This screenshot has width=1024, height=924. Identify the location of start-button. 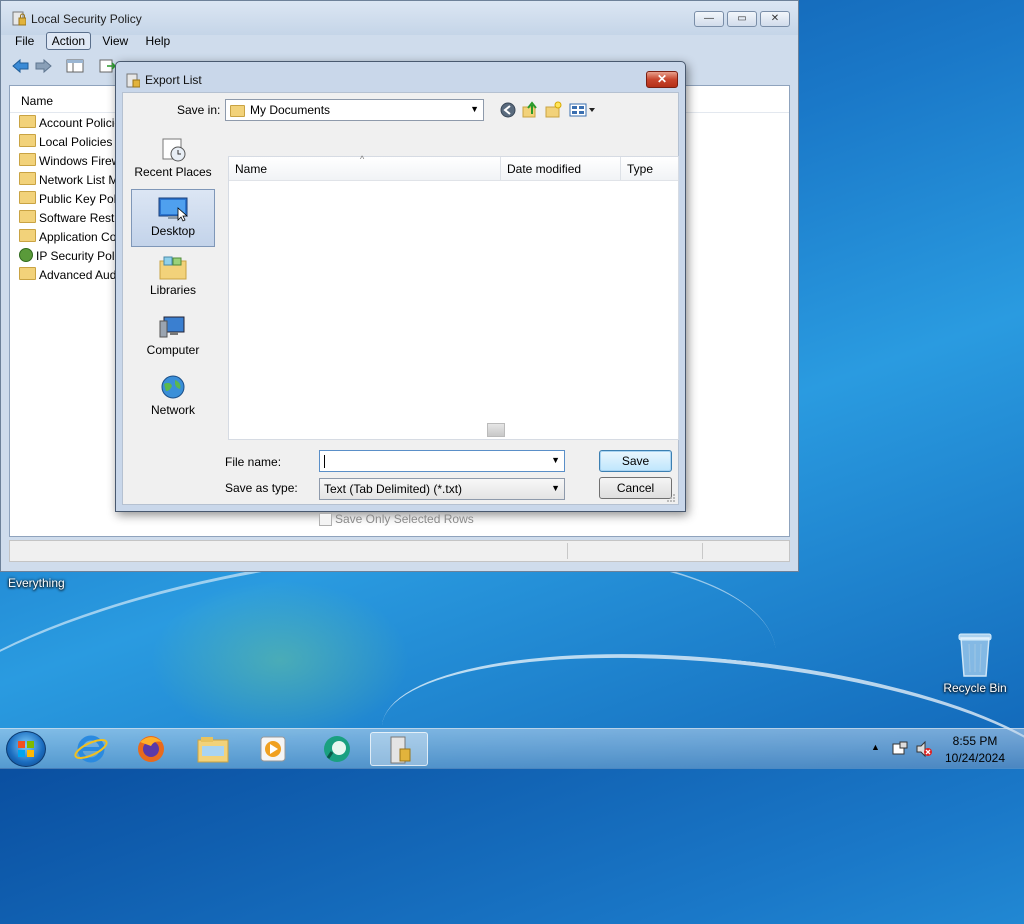
(26, 749).